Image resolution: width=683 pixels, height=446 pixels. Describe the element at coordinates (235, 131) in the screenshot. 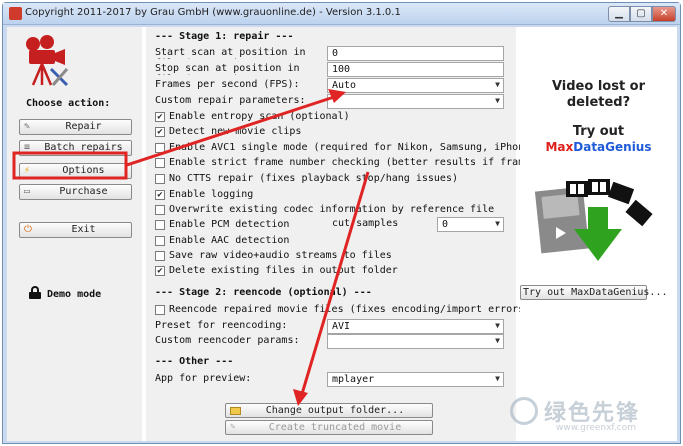

I see `checkbox-label: Detect new movie clips` at that location.